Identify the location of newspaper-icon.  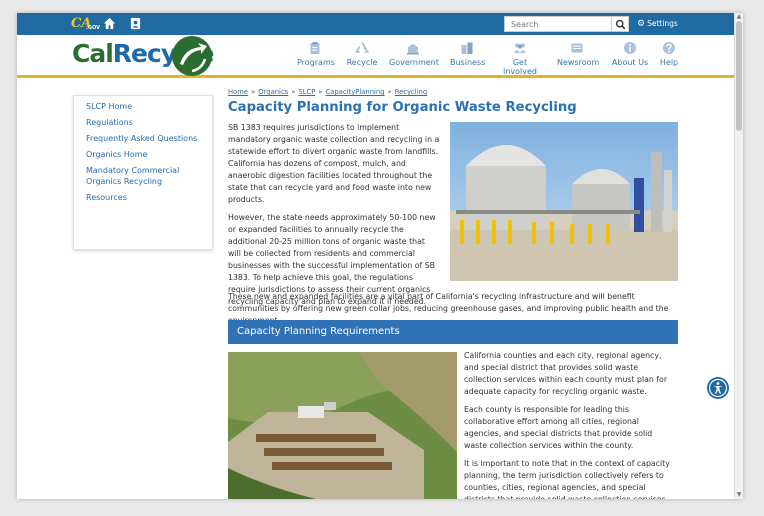
(577, 48).